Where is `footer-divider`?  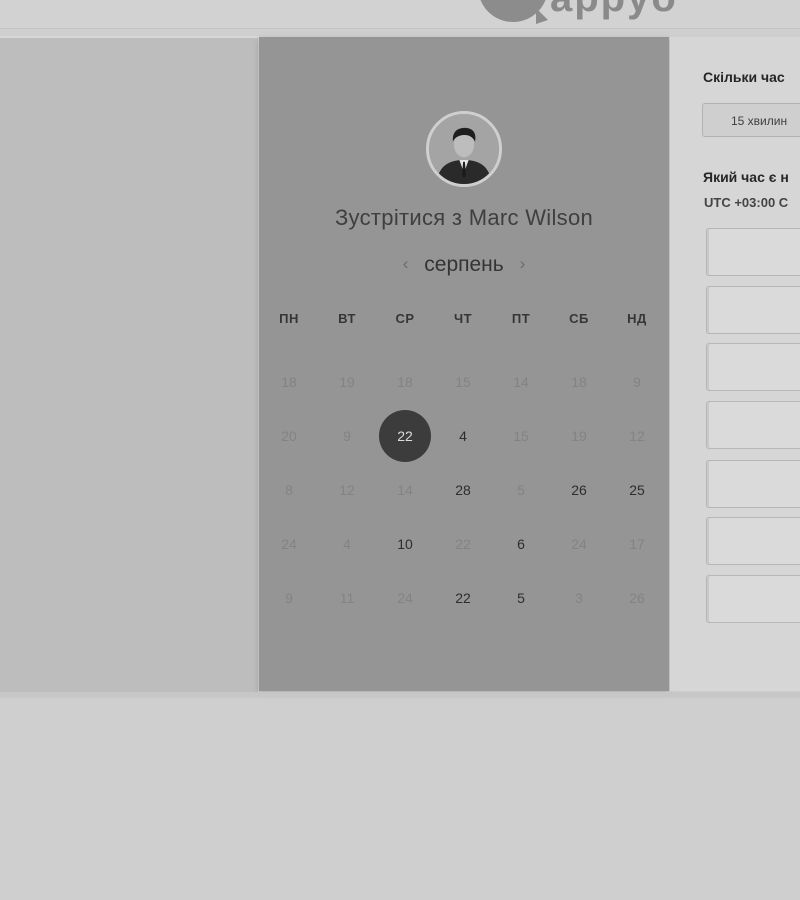 footer-divider is located at coordinates (400, 695).